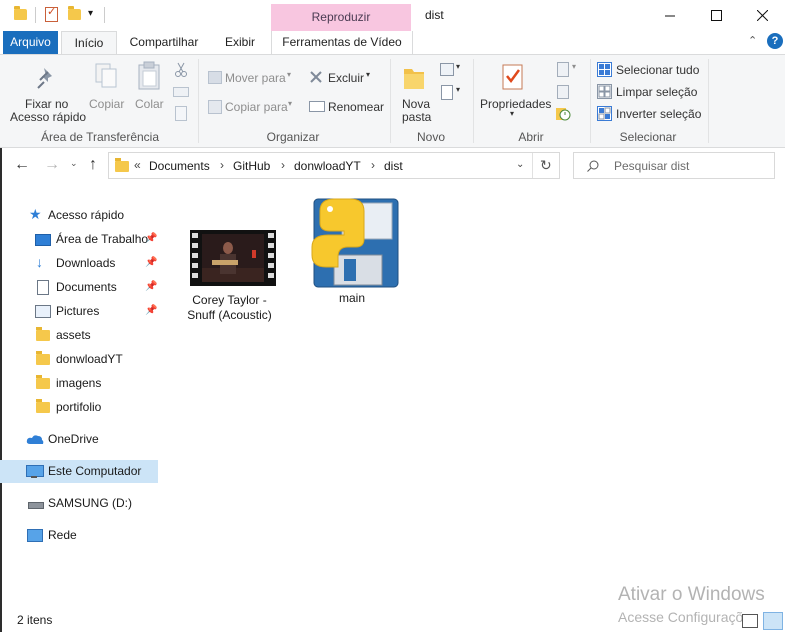 The width and height of the screenshot is (785, 632). What do you see at coordinates (648, 137) in the screenshot?
I see `select-group-title: Selecionar` at bounding box center [648, 137].